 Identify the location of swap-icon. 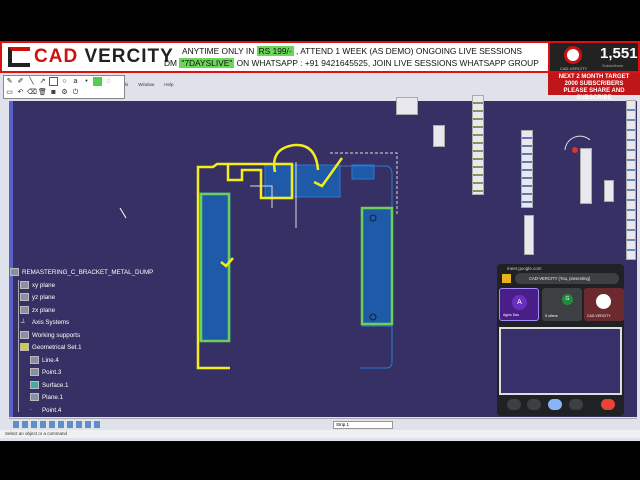
(97, 424).